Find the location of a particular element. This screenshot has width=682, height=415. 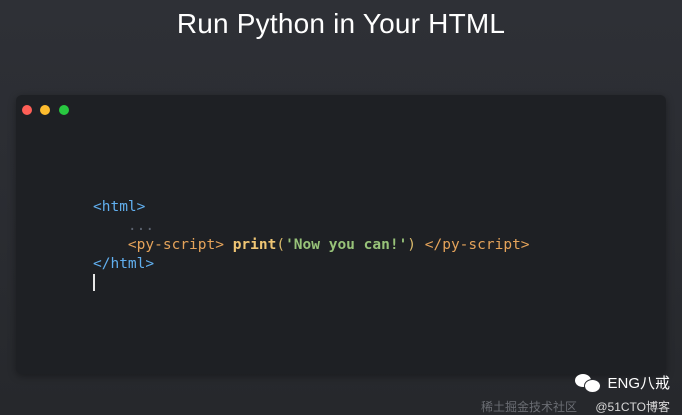

page-title: Run Python in Your HTML is located at coordinates (341, 23).